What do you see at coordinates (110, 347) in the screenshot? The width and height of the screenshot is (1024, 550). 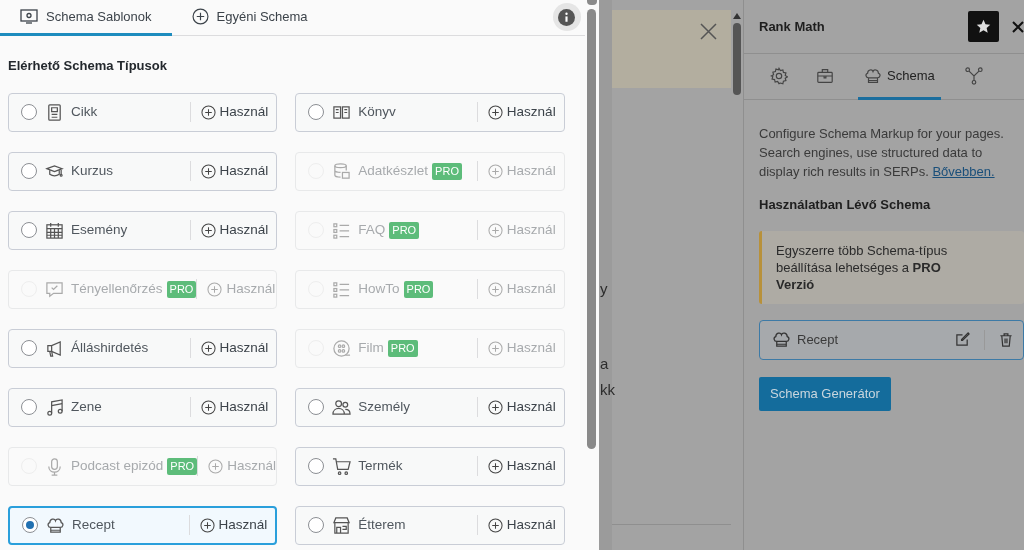 I see `schema-type-name: Álláshirdetés` at bounding box center [110, 347].